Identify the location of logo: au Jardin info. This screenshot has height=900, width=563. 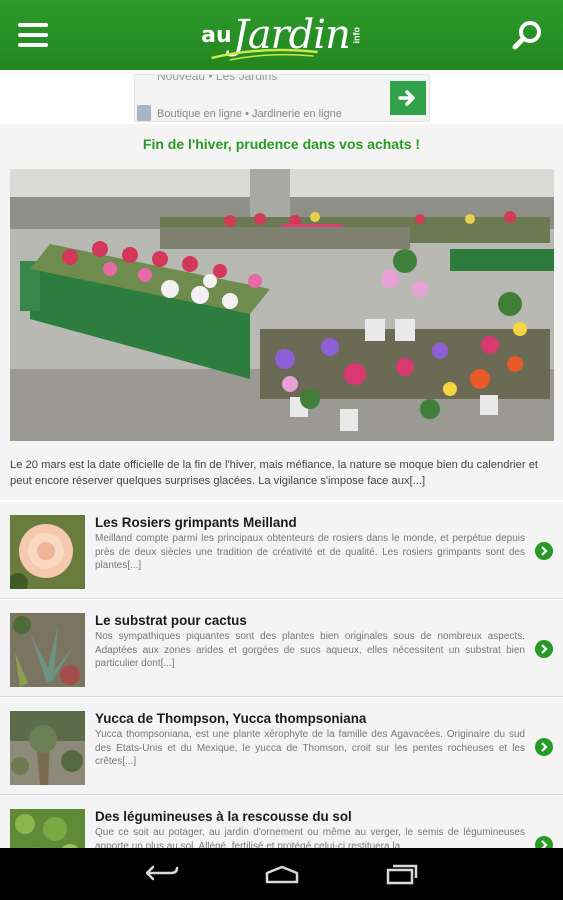
(281, 35).